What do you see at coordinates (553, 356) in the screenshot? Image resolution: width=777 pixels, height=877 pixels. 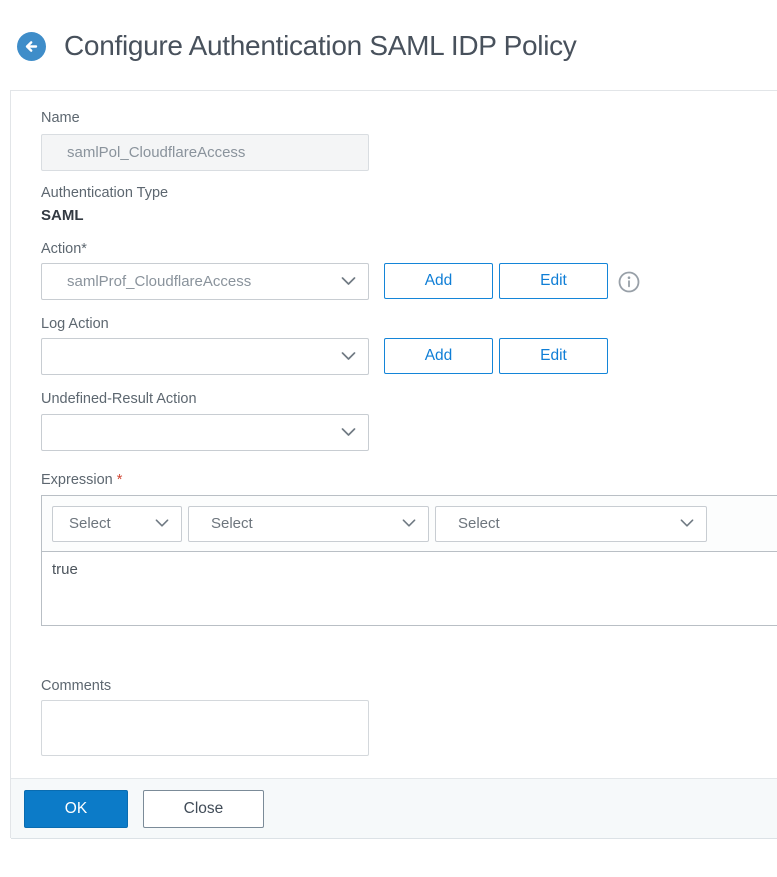 I see `log-action-edit-button: Edit` at bounding box center [553, 356].